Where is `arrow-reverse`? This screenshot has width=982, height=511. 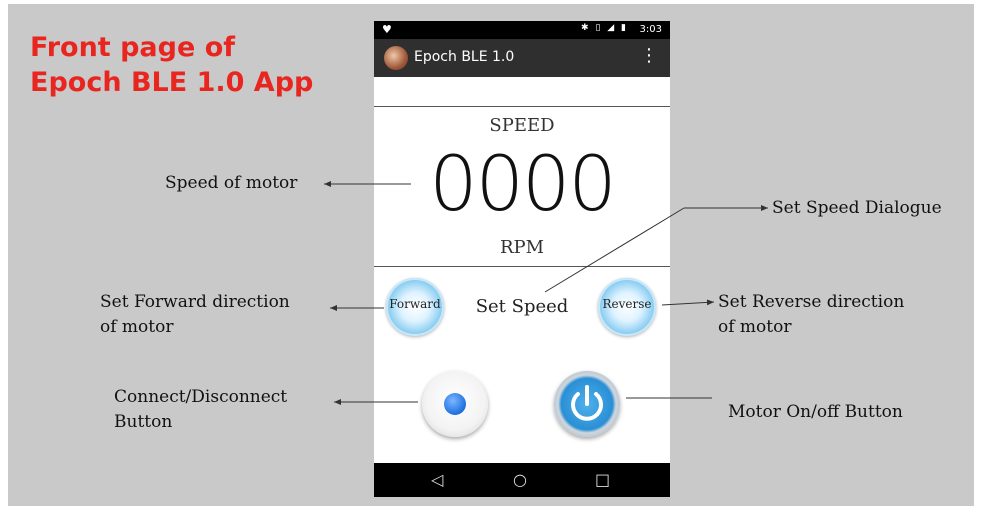 arrow-reverse is located at coordinates (688, 302).